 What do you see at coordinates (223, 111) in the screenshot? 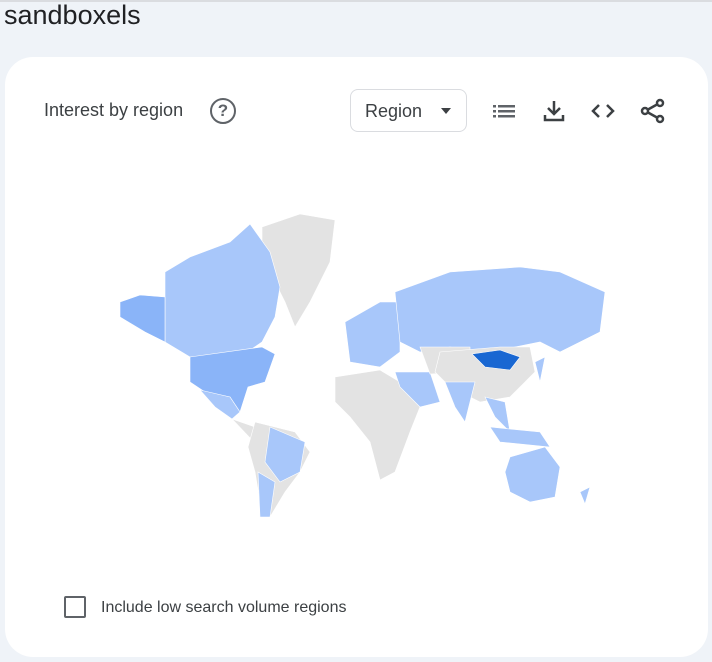
I see `help-icon: ?` at bounding box center [223, 111].